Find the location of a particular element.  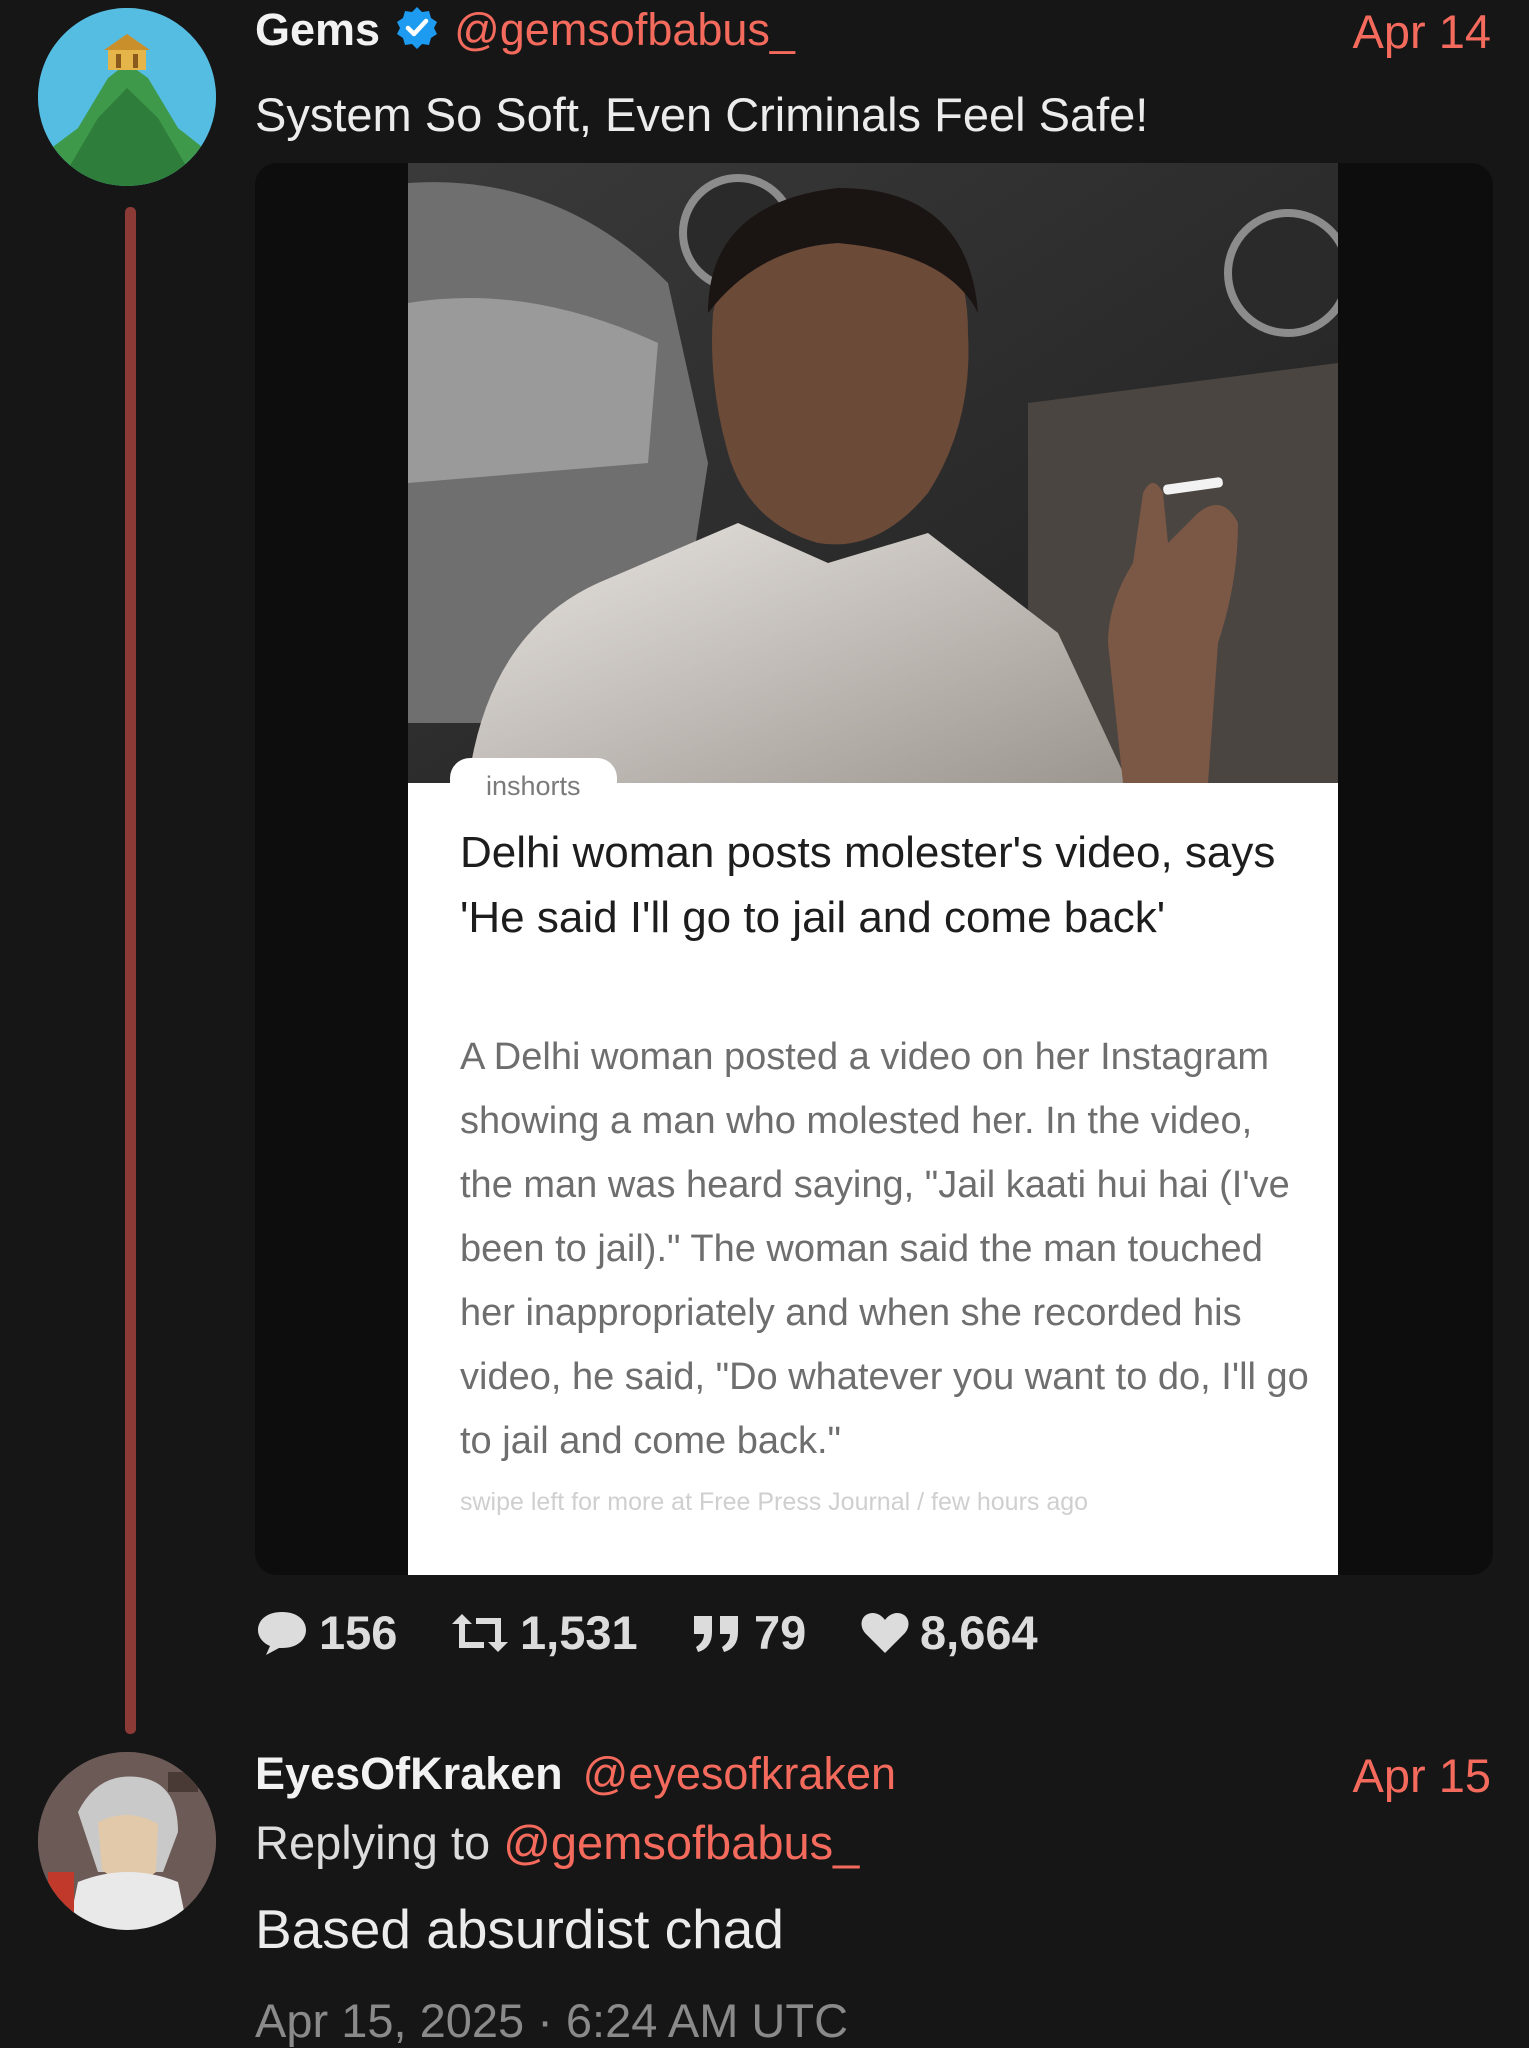

retweet-icon is located at coordinates (480, 1633).